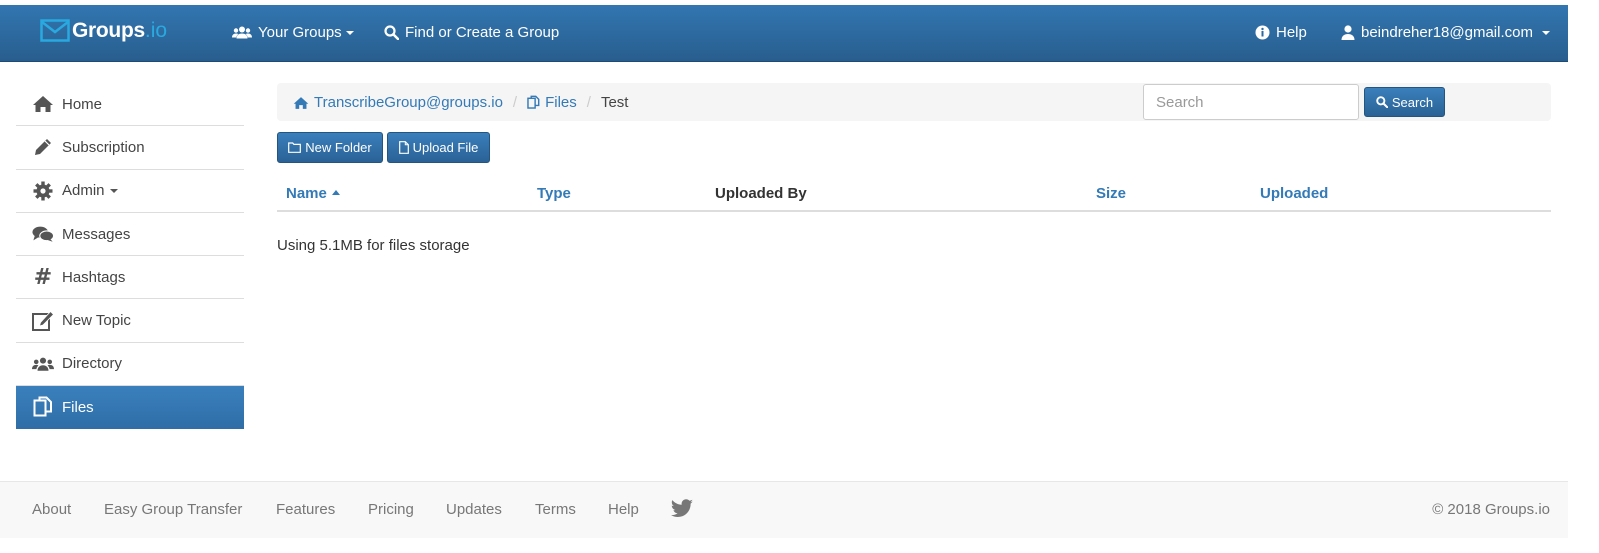 This screenshot has width=1599, height=553. Describe the element at coordinates (130, 191) in the screenshot. I see `sidebar-item-admin: Admin` at that location.